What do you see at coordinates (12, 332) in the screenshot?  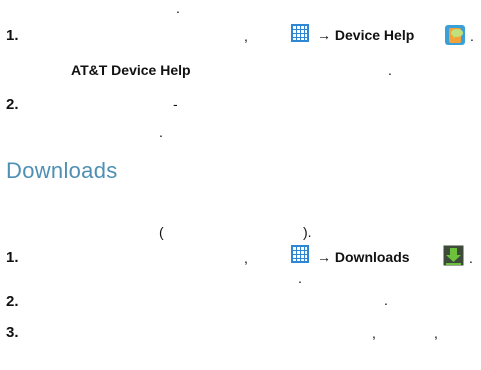 I see `step-number: 3.` at bounding box center [12, 332].